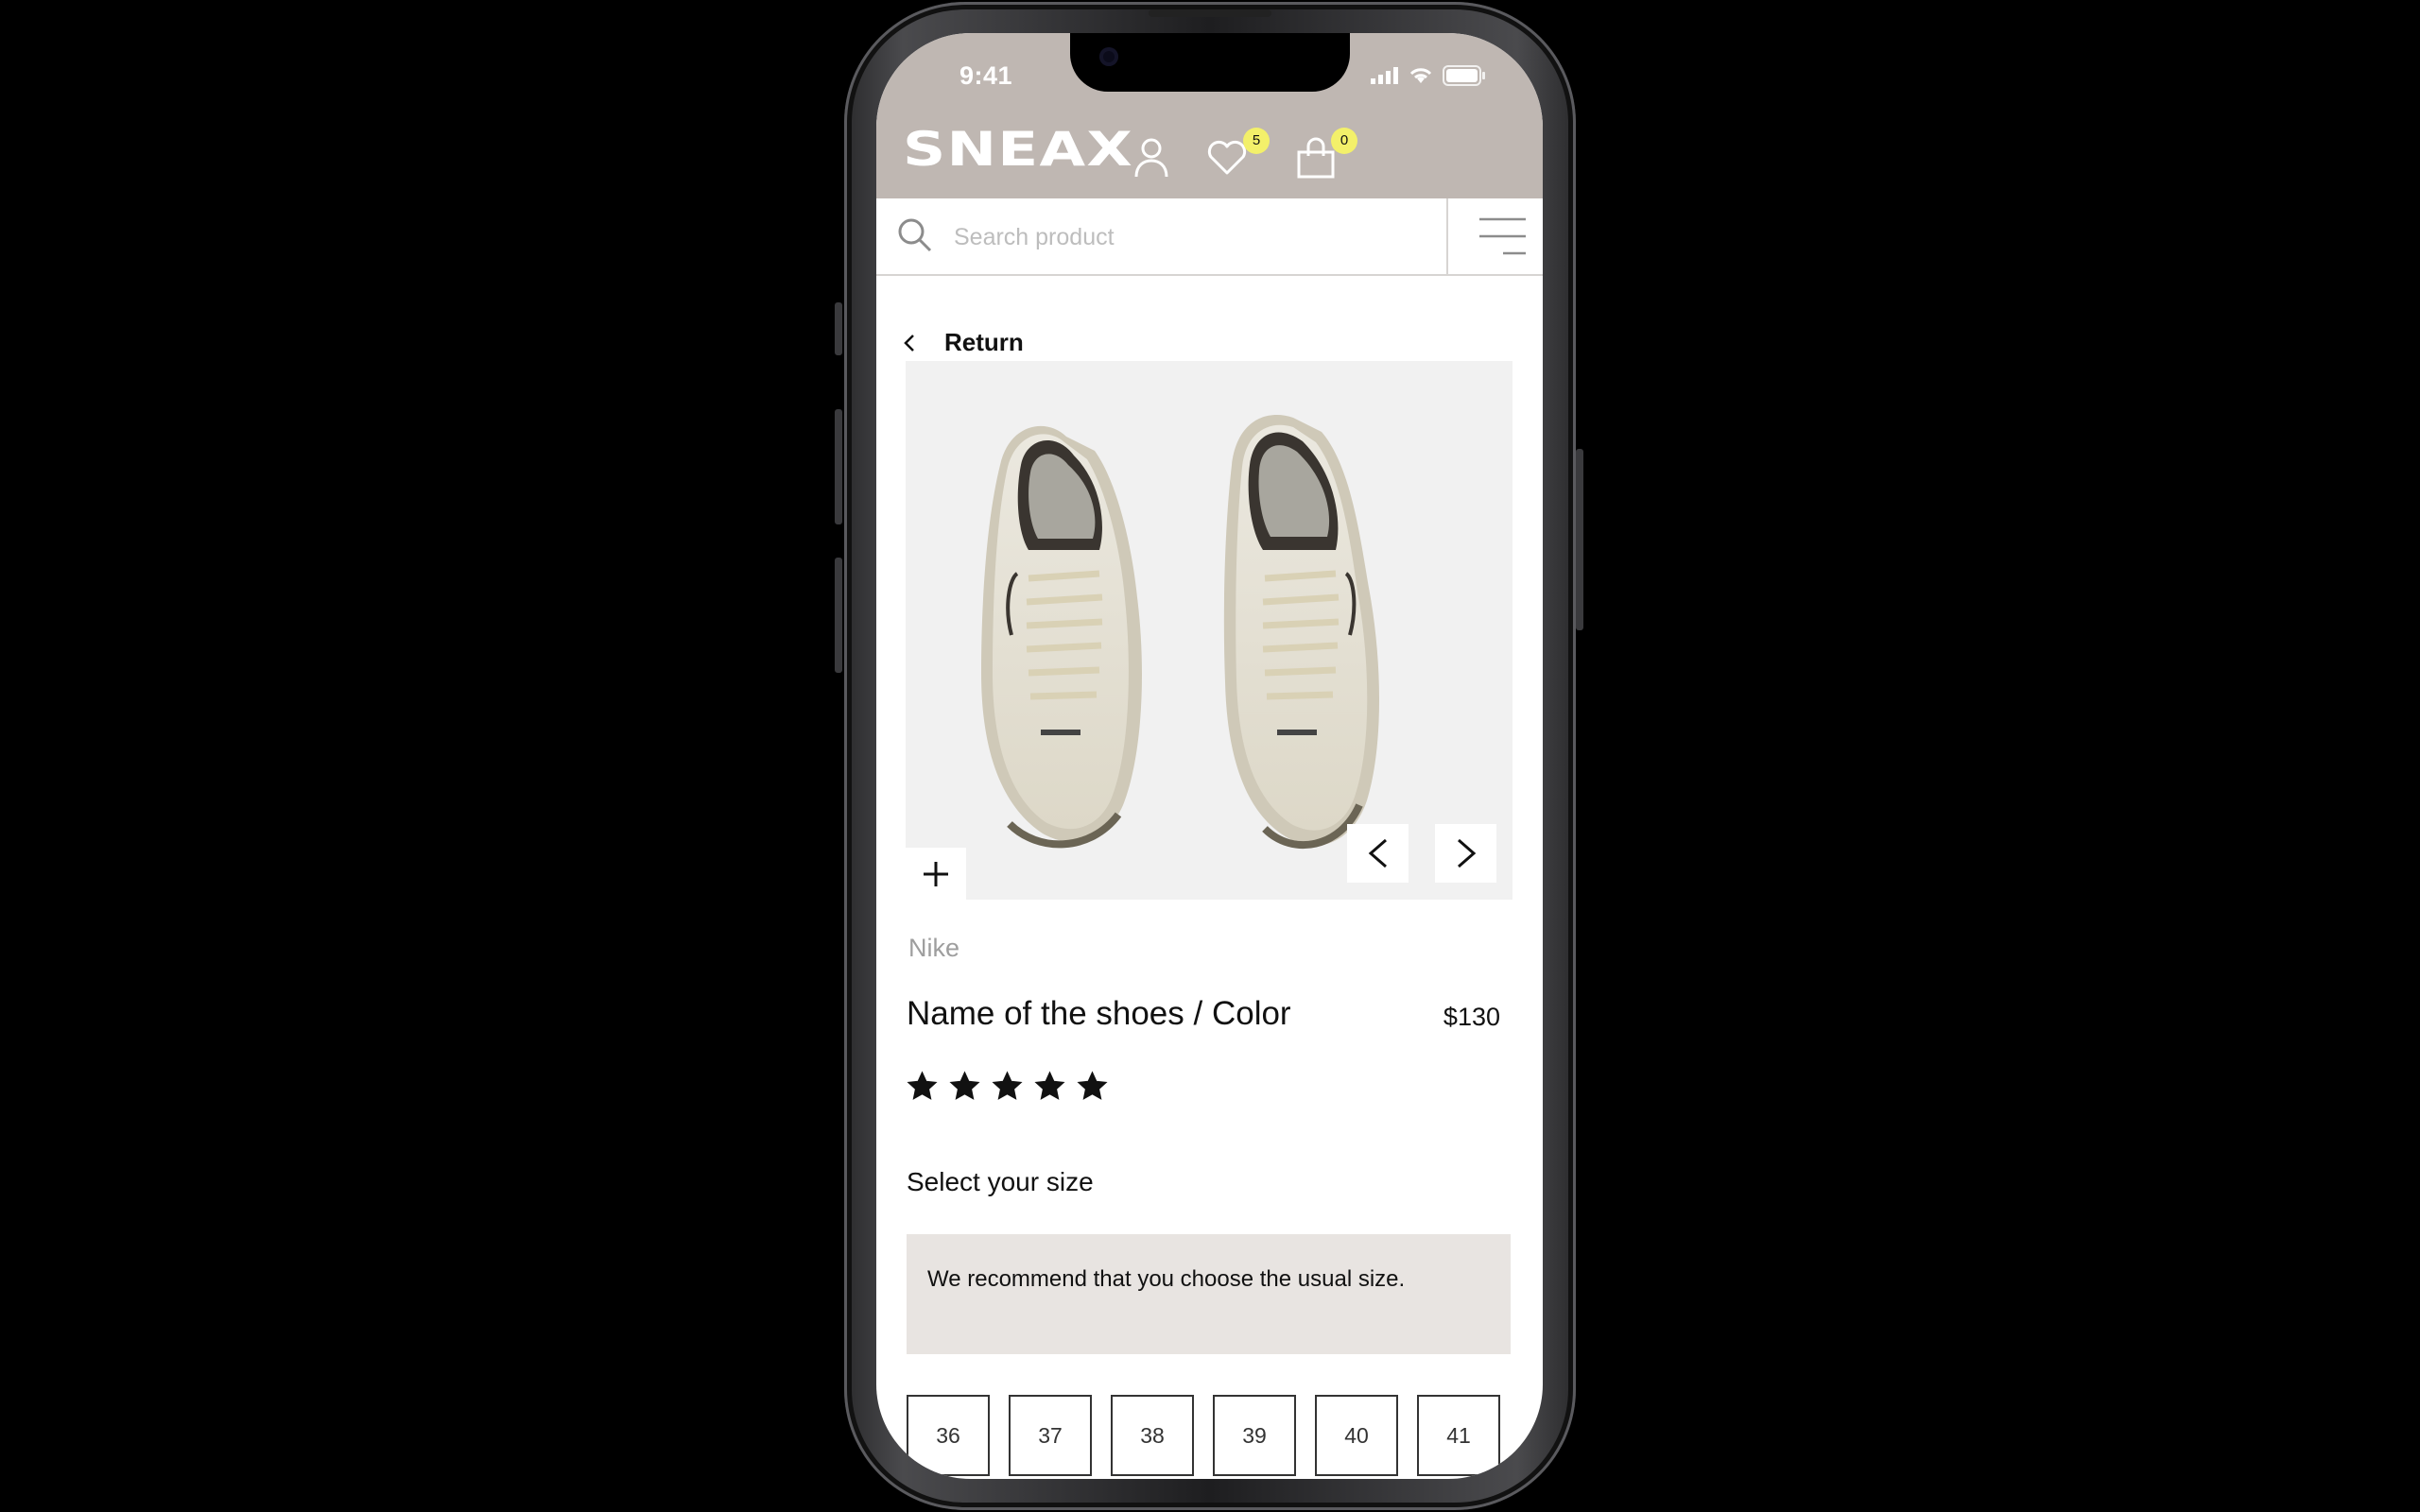 This screenshot has height=1512, width=2420. What do you see at coordinates (1502, 236) in the screenshot?
I see `hamburger-menu-icon` at bounding box center [1502, 236].